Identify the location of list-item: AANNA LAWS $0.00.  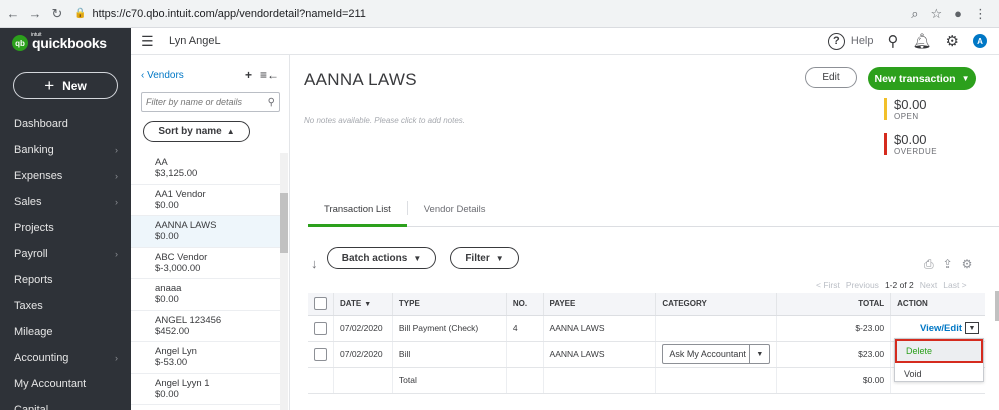
(205, 232).